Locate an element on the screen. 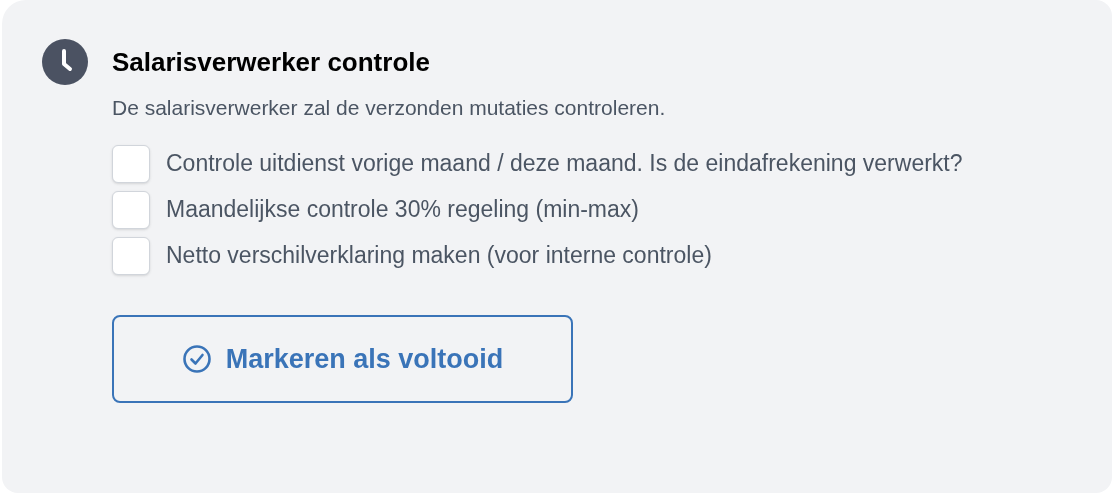 This screenshot has height=501, width=1120. mark-complete-button: Markeren als voltooid is located at coordinates (342, 359).